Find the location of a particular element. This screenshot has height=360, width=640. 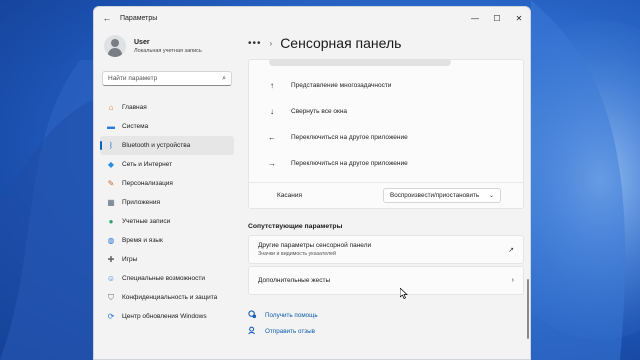

accessibility-icon: ☺ is located at coordinates (111, 278).